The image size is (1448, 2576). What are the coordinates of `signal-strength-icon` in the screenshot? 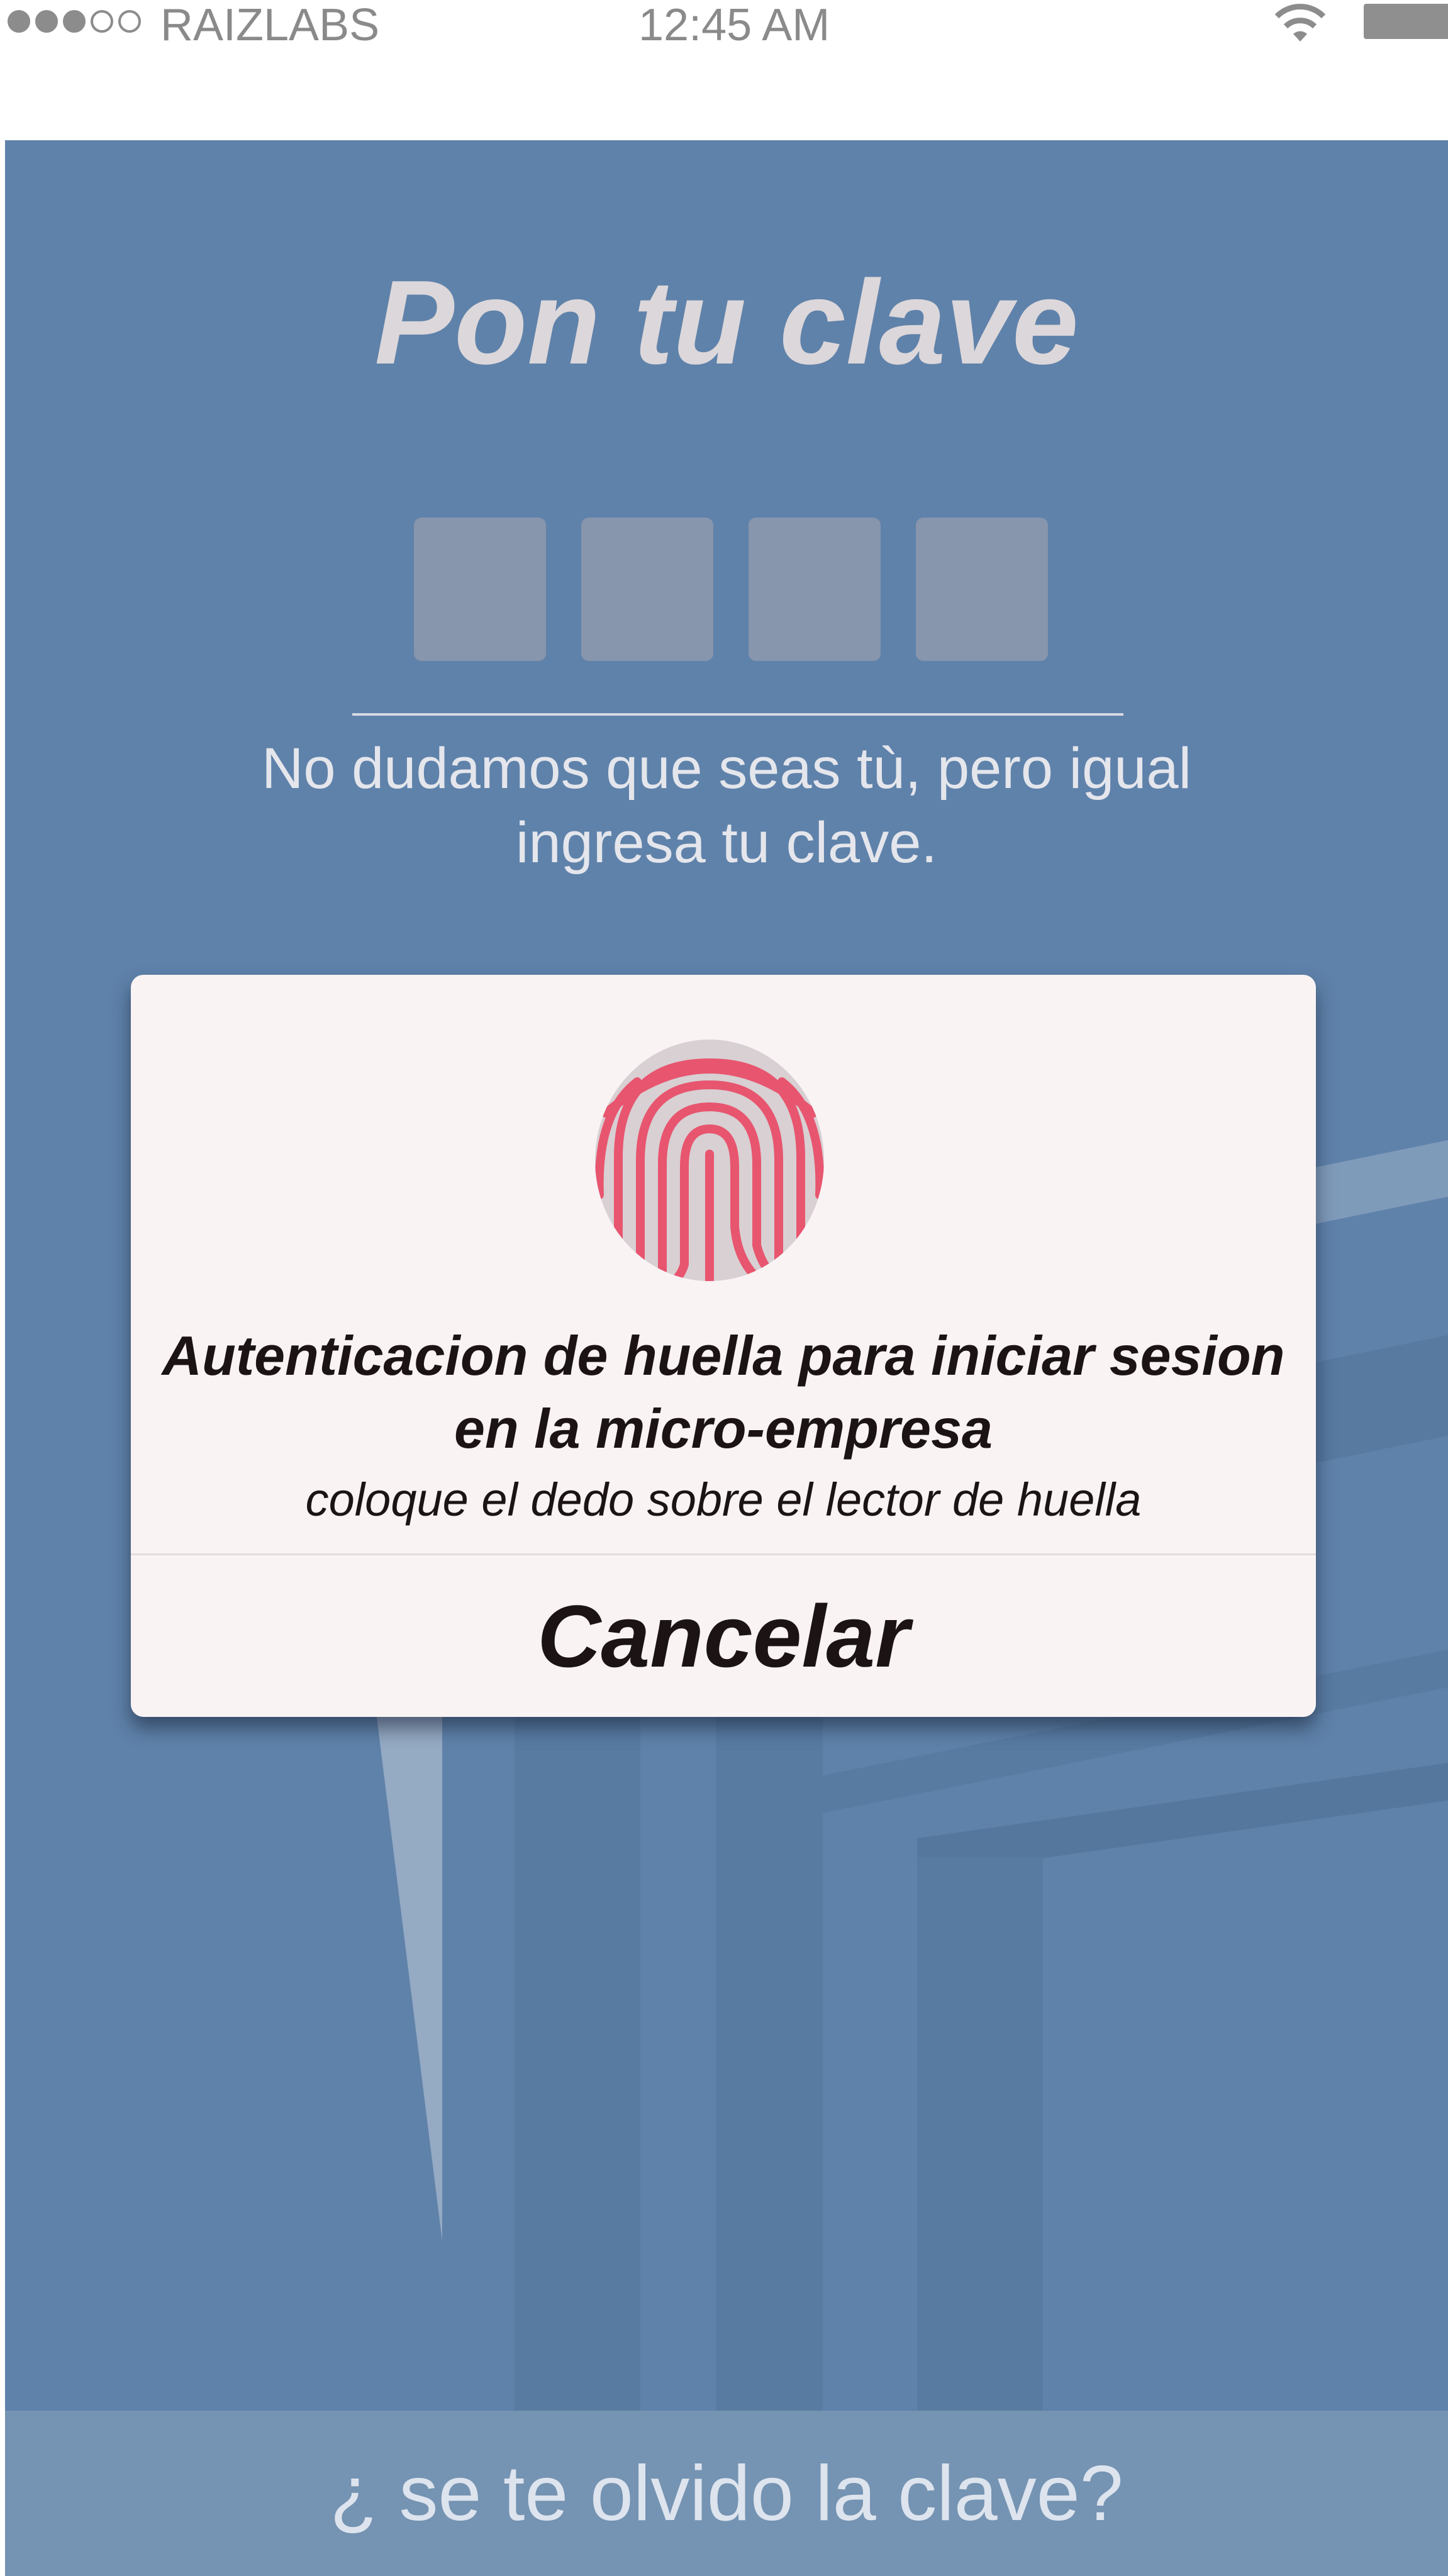 It's located at (74, 21).